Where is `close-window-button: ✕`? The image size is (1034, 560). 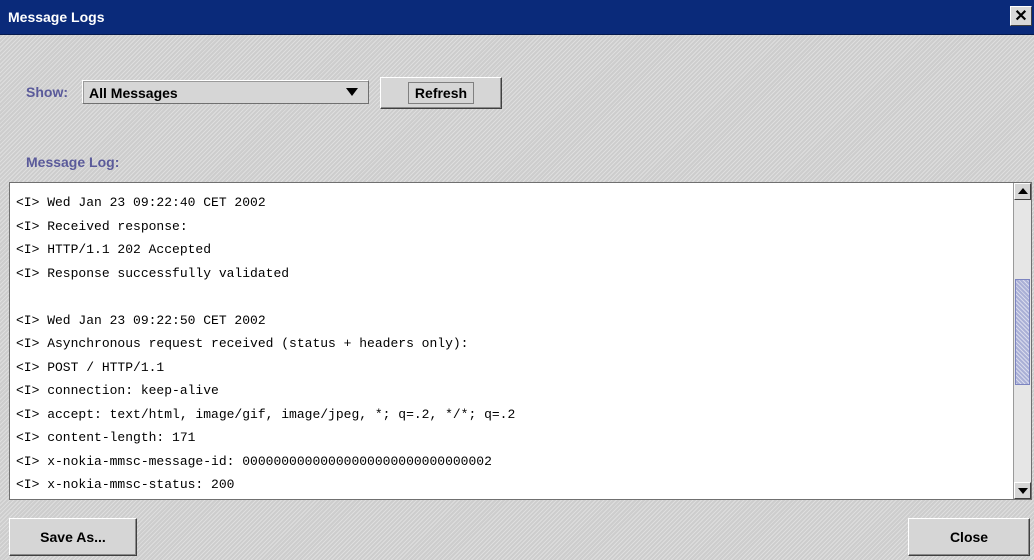
close-window-button: ✕ is located at coordinates (1021, 16).